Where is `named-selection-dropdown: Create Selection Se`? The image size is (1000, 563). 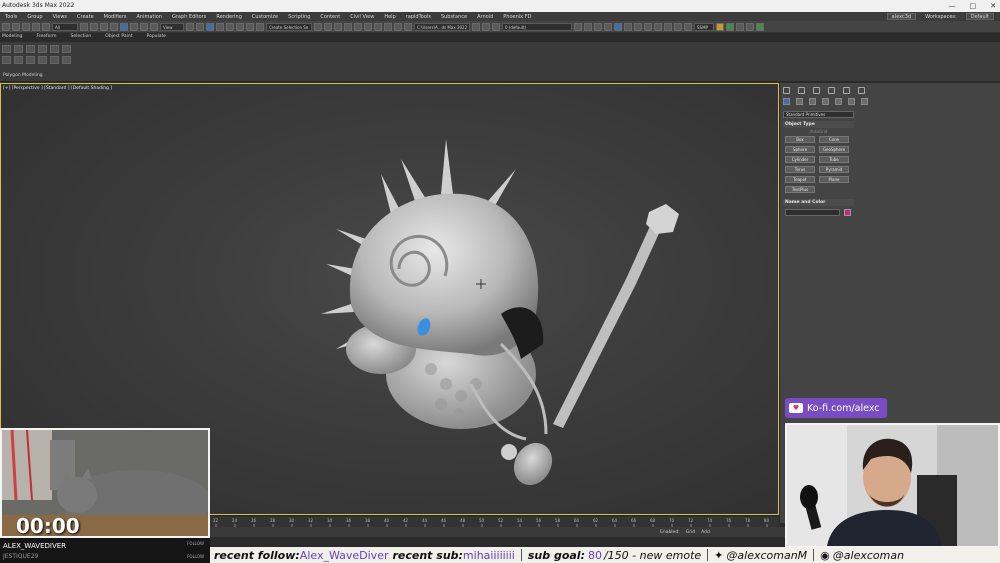
named-selection-dropdown: Create Selection Se is located at coordinates (289, 26).